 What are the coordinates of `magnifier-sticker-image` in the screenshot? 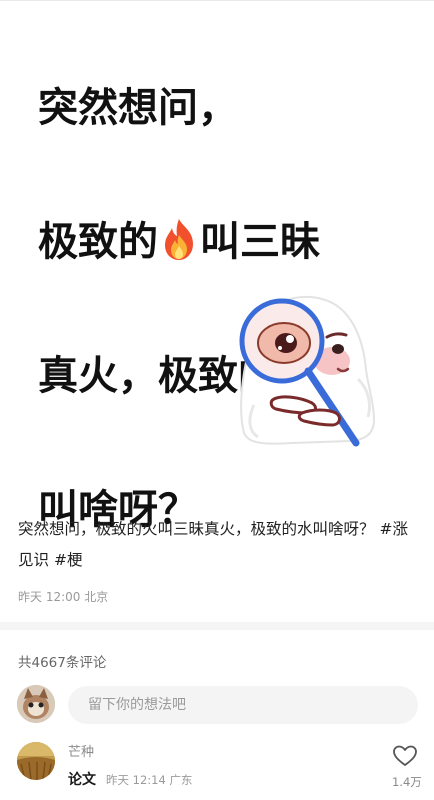 It's located at (307, 371).